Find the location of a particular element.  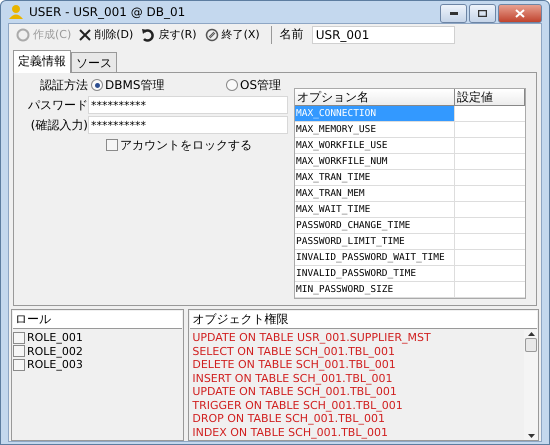

privilege-item: INSERT ON TABLE SCH_001.TBL_001 is located at coordinates (356, 378).